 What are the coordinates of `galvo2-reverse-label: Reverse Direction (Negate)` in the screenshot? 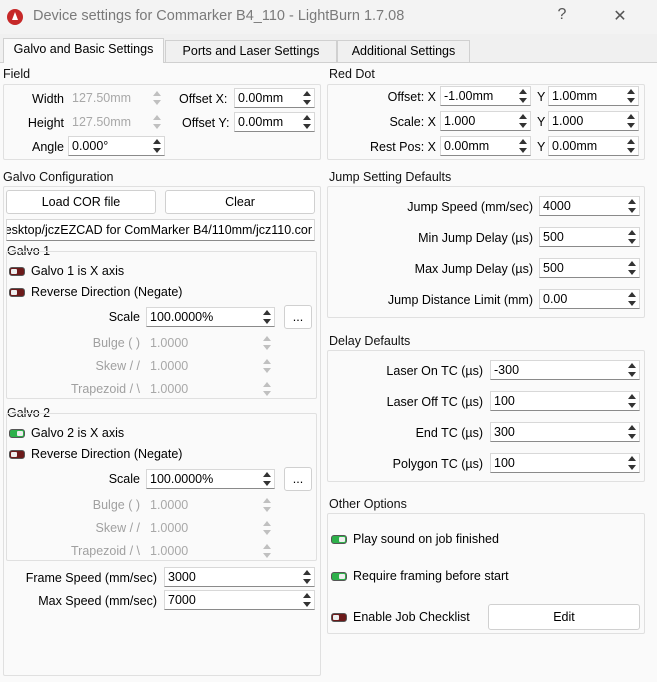 It's located at (107, 454).